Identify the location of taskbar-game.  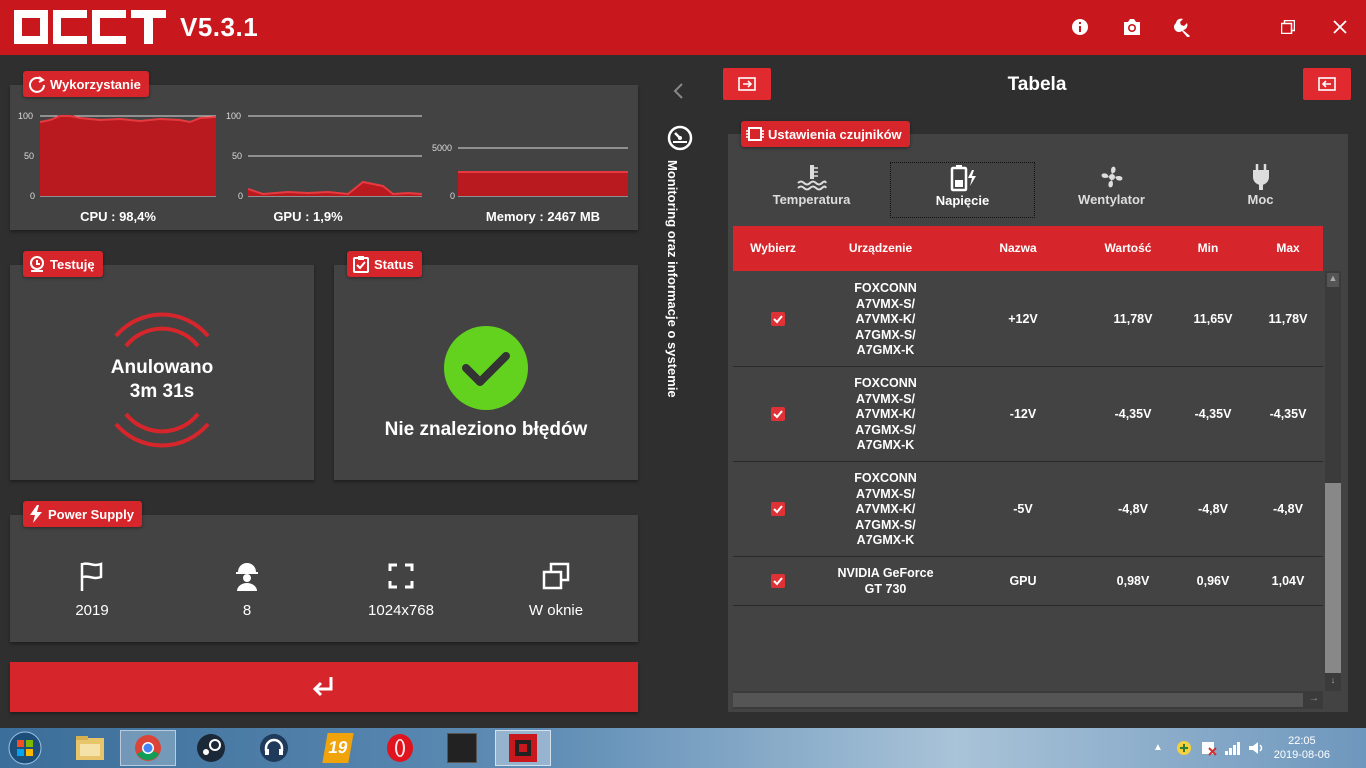
(462, 748).